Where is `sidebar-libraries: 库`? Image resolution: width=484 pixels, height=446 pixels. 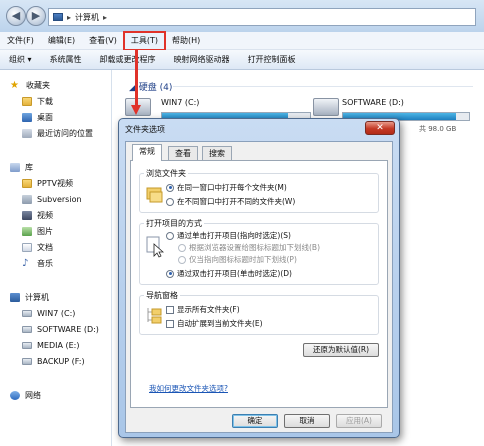
sidebar-libraries: 库 is located at coordinates (21, 167).